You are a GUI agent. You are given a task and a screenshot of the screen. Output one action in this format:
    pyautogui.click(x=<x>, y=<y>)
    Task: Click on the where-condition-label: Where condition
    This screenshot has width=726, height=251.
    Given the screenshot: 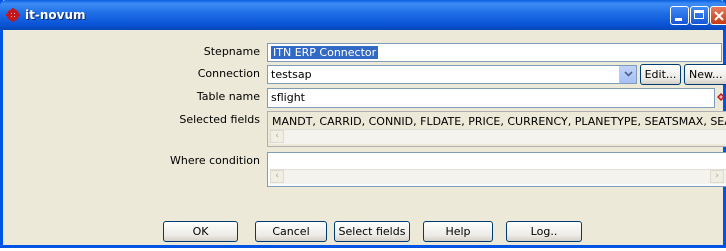 What is the action you would take?
    pyautogui.click(x=214, y=160)
    